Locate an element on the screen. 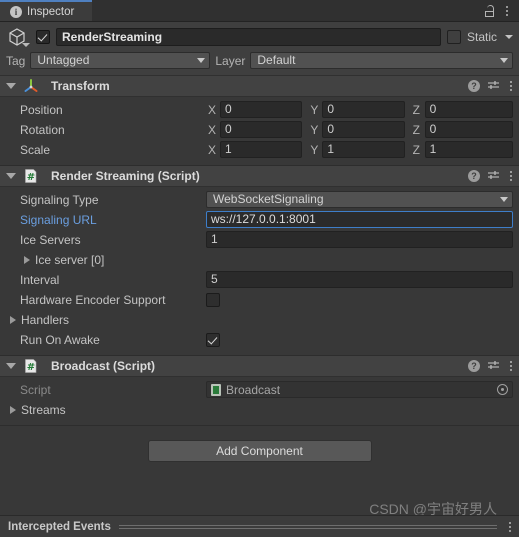 This screenshot has height=537, width=519. scale-z-input: 1 is located at coordinates (468, 149).